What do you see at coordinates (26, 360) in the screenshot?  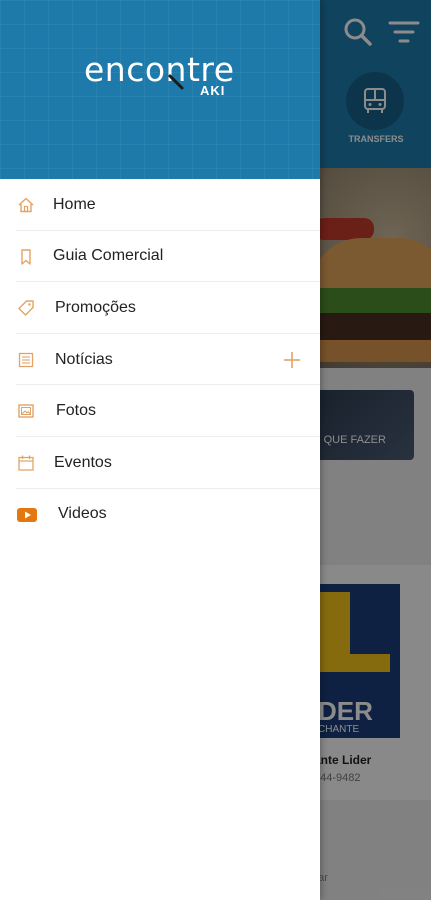 I see `news-icon` at bounding box center [26, 360].